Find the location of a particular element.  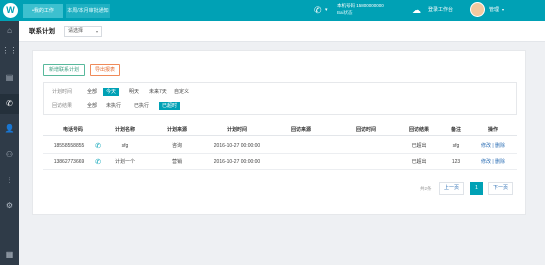

filter-time-custom: 自定义 is located at coordinates (181, 92).